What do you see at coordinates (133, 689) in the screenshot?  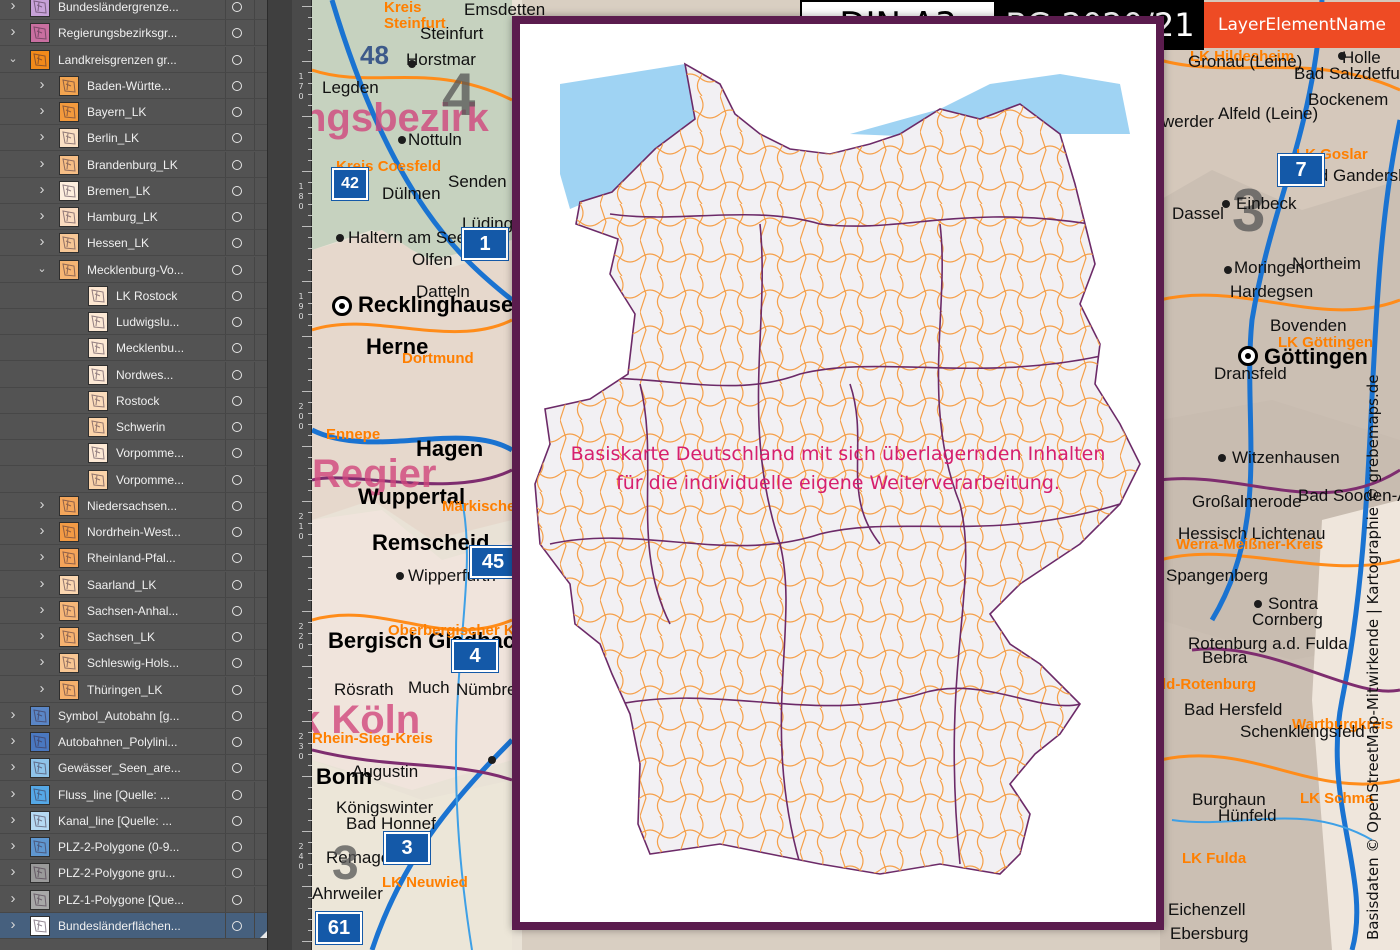 I see `layer-row: › Thüringen_LK` at bounding box center [133, 689].